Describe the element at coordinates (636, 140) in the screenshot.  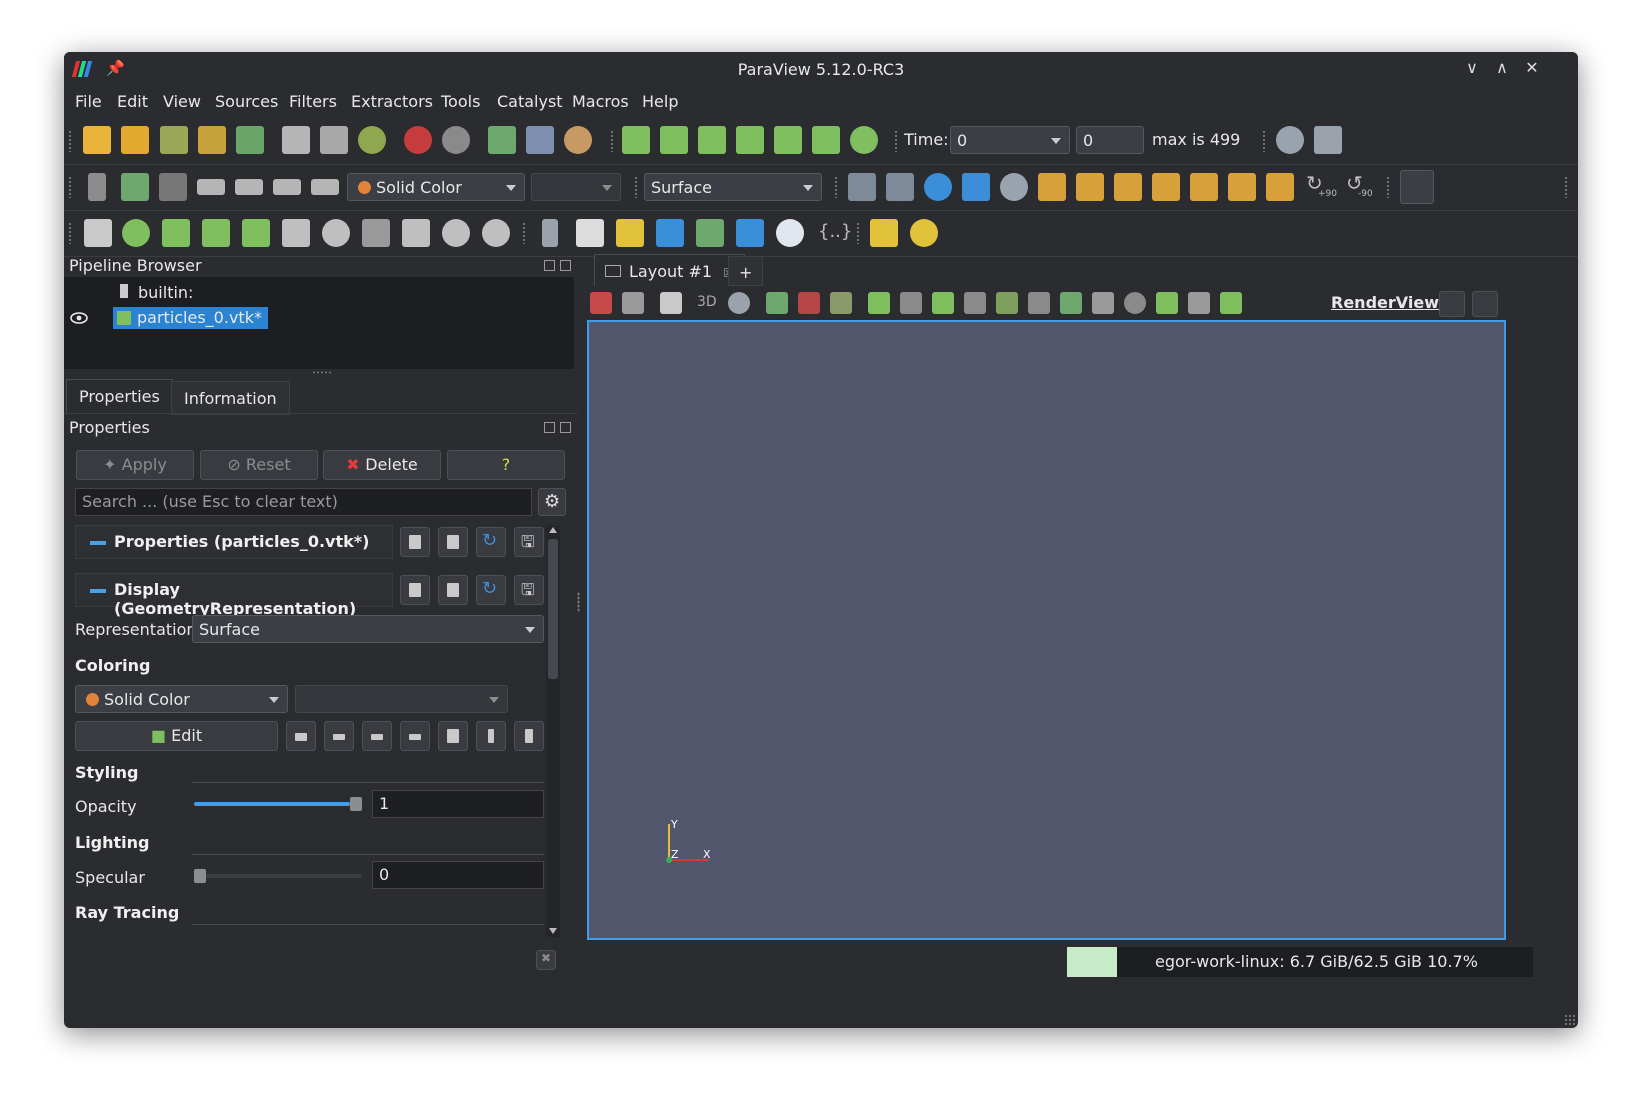
I see `first-frame-icon` at that location.